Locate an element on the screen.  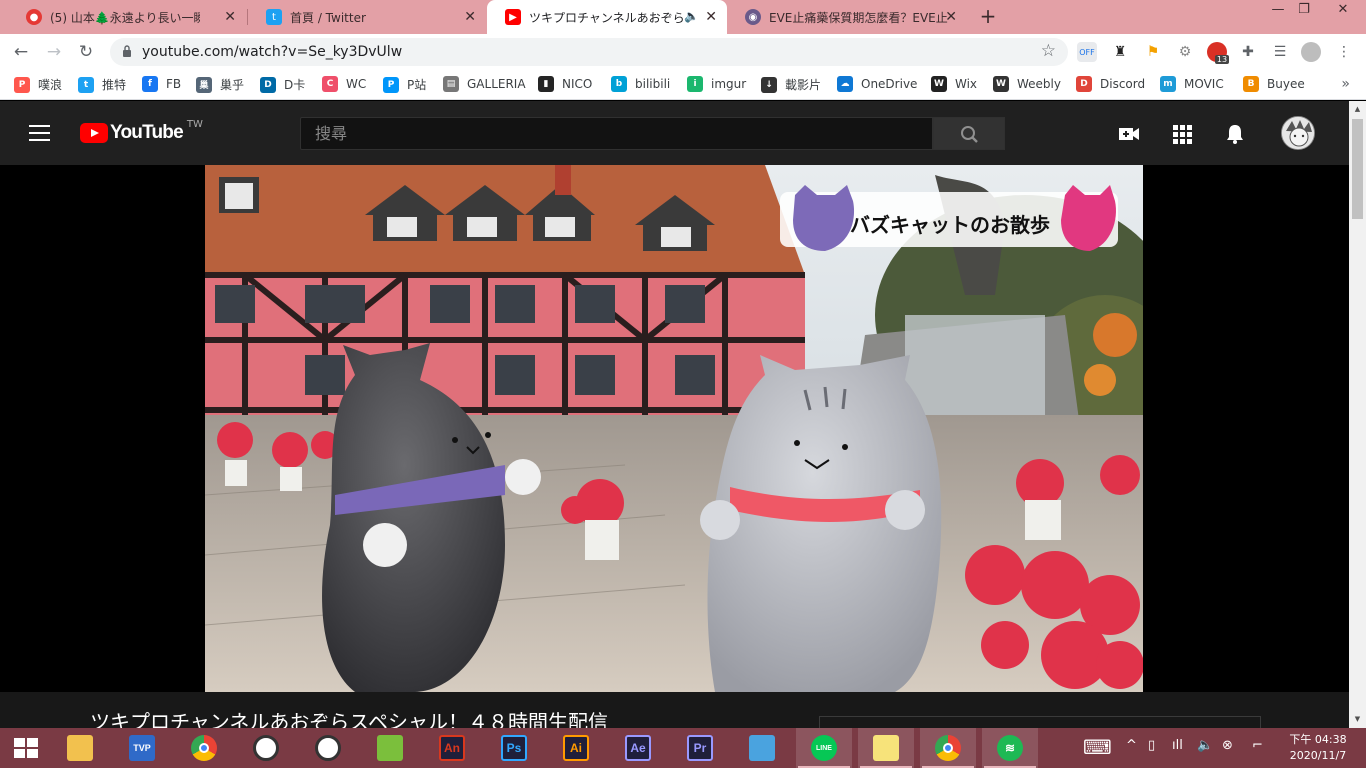
bookmark-9: b bilibili is located at coordinates (640, 84).